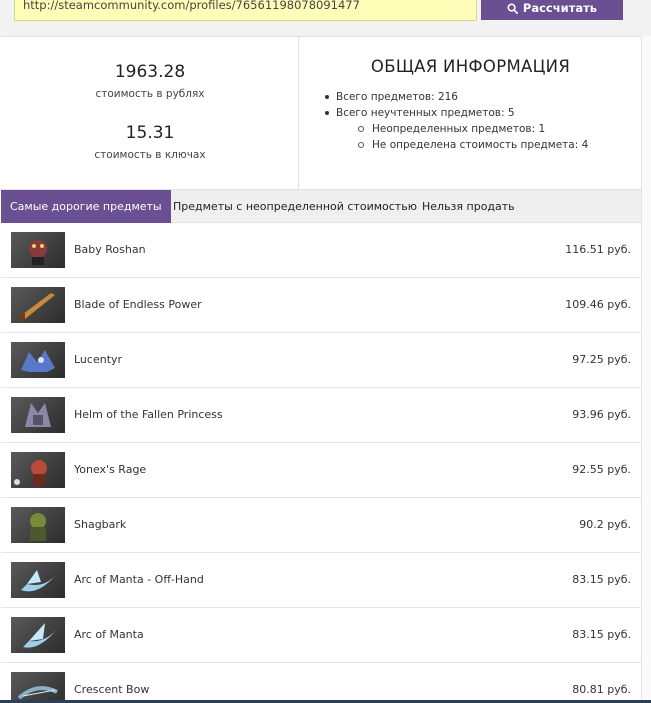  What do you see at coordinates (148, 414) in the screenshot?
I see `item-name: Helm of the Fallen Princess` at bounding box center [148, 414].